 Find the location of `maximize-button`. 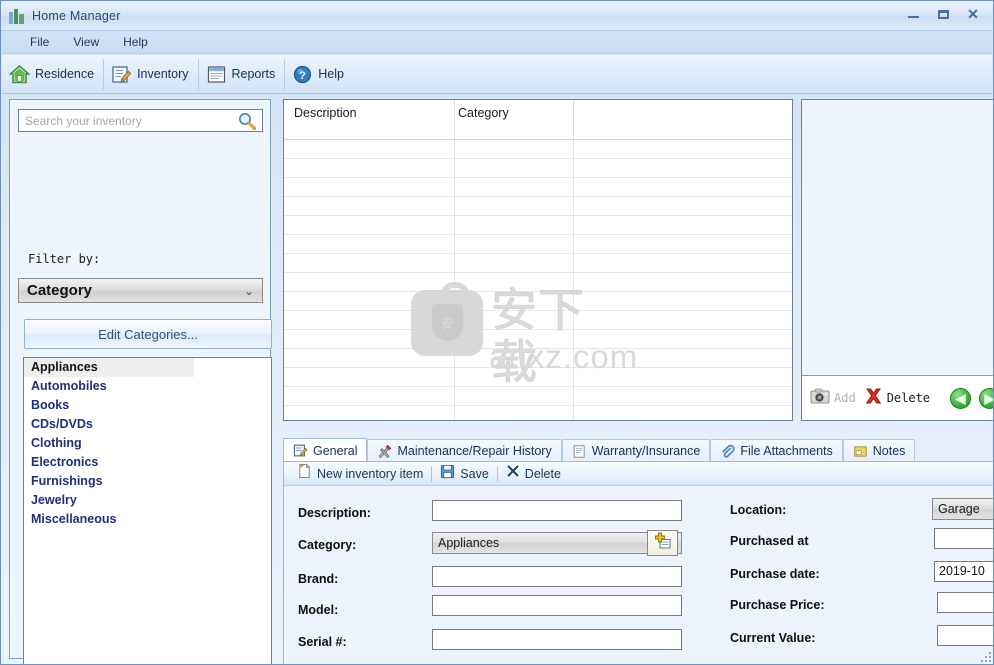

maximize-button is located at coordinates (943, 14).